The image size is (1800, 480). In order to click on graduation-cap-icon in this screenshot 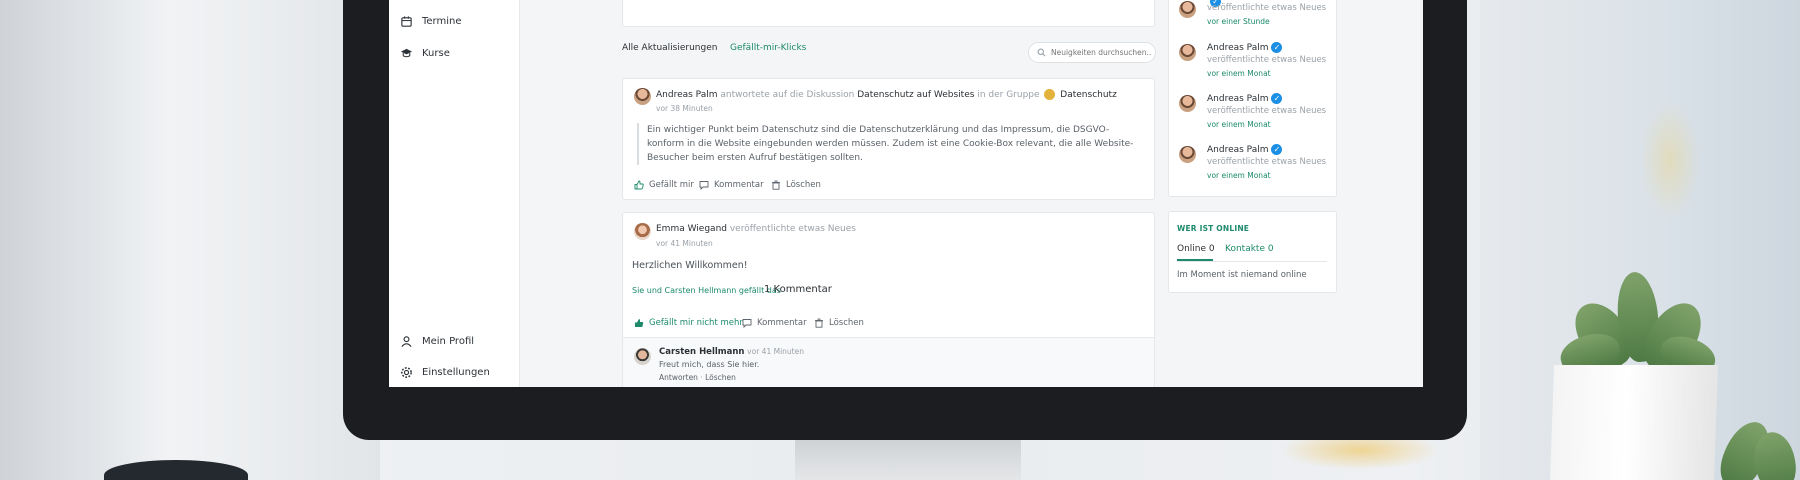, I will do `click(406, 53)`.